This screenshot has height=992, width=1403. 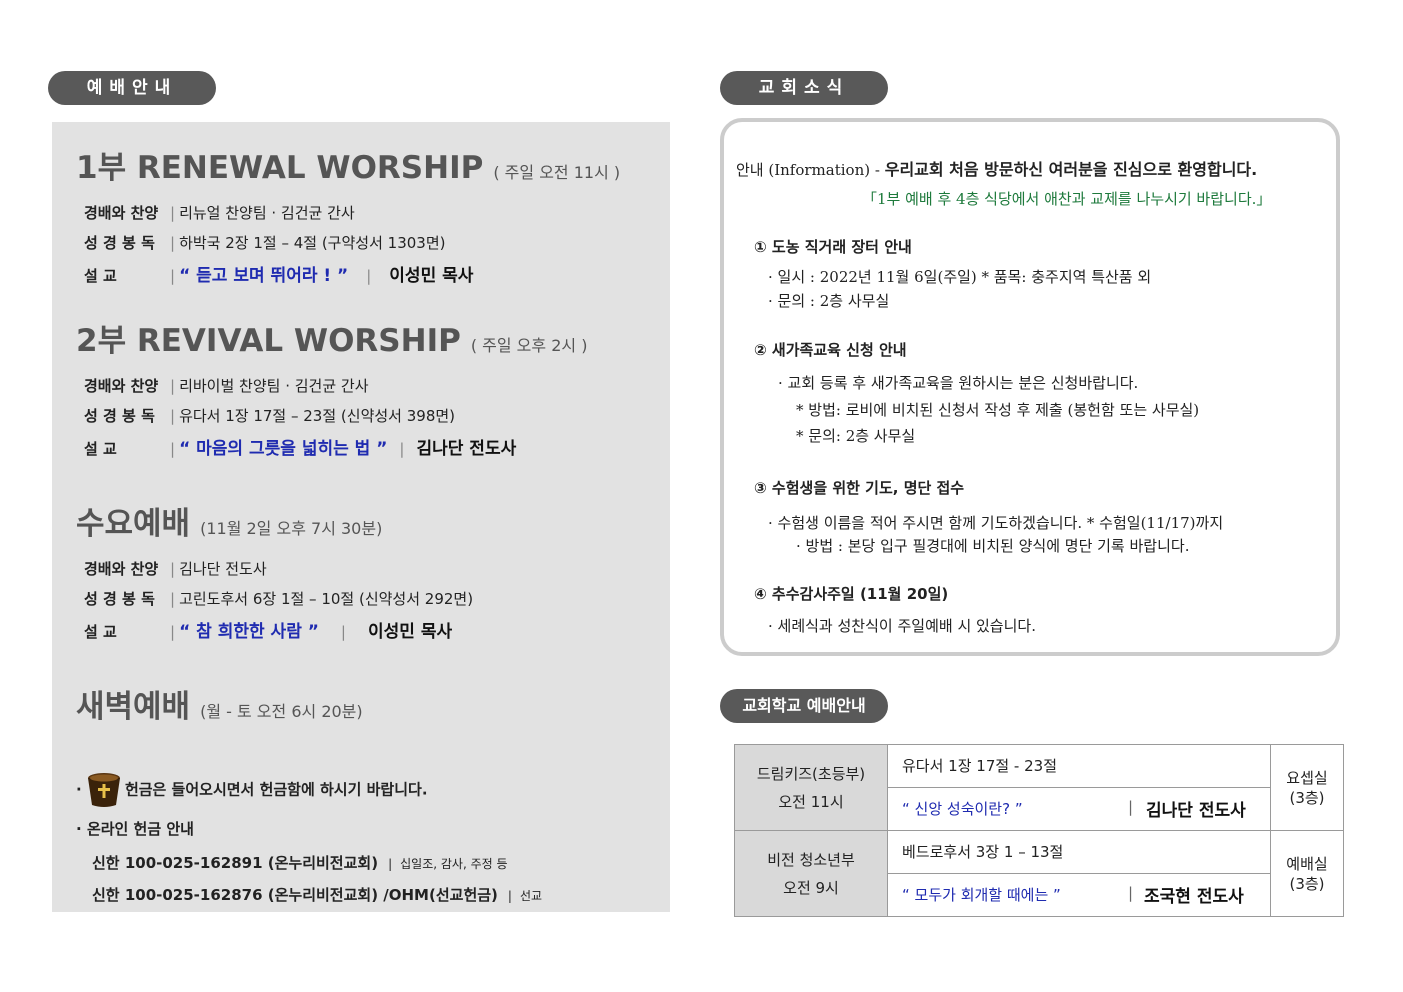 I want to click on news-item-line: * 문의: 2층 사무실, so click(x=856, y=436).